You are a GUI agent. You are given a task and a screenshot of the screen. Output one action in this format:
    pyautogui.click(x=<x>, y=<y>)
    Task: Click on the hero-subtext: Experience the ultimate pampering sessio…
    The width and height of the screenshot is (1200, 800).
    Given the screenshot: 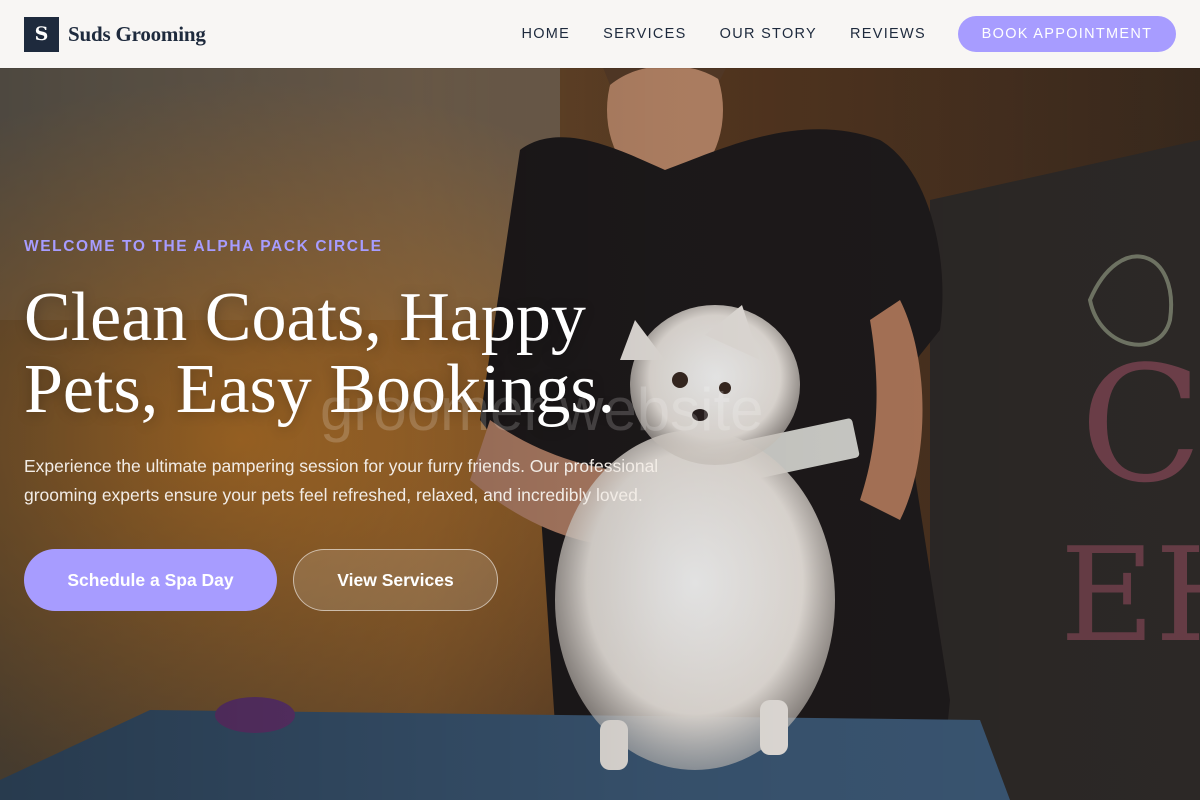 What is the action you would take?
    pyautogui.click(x=341, y=480)
    